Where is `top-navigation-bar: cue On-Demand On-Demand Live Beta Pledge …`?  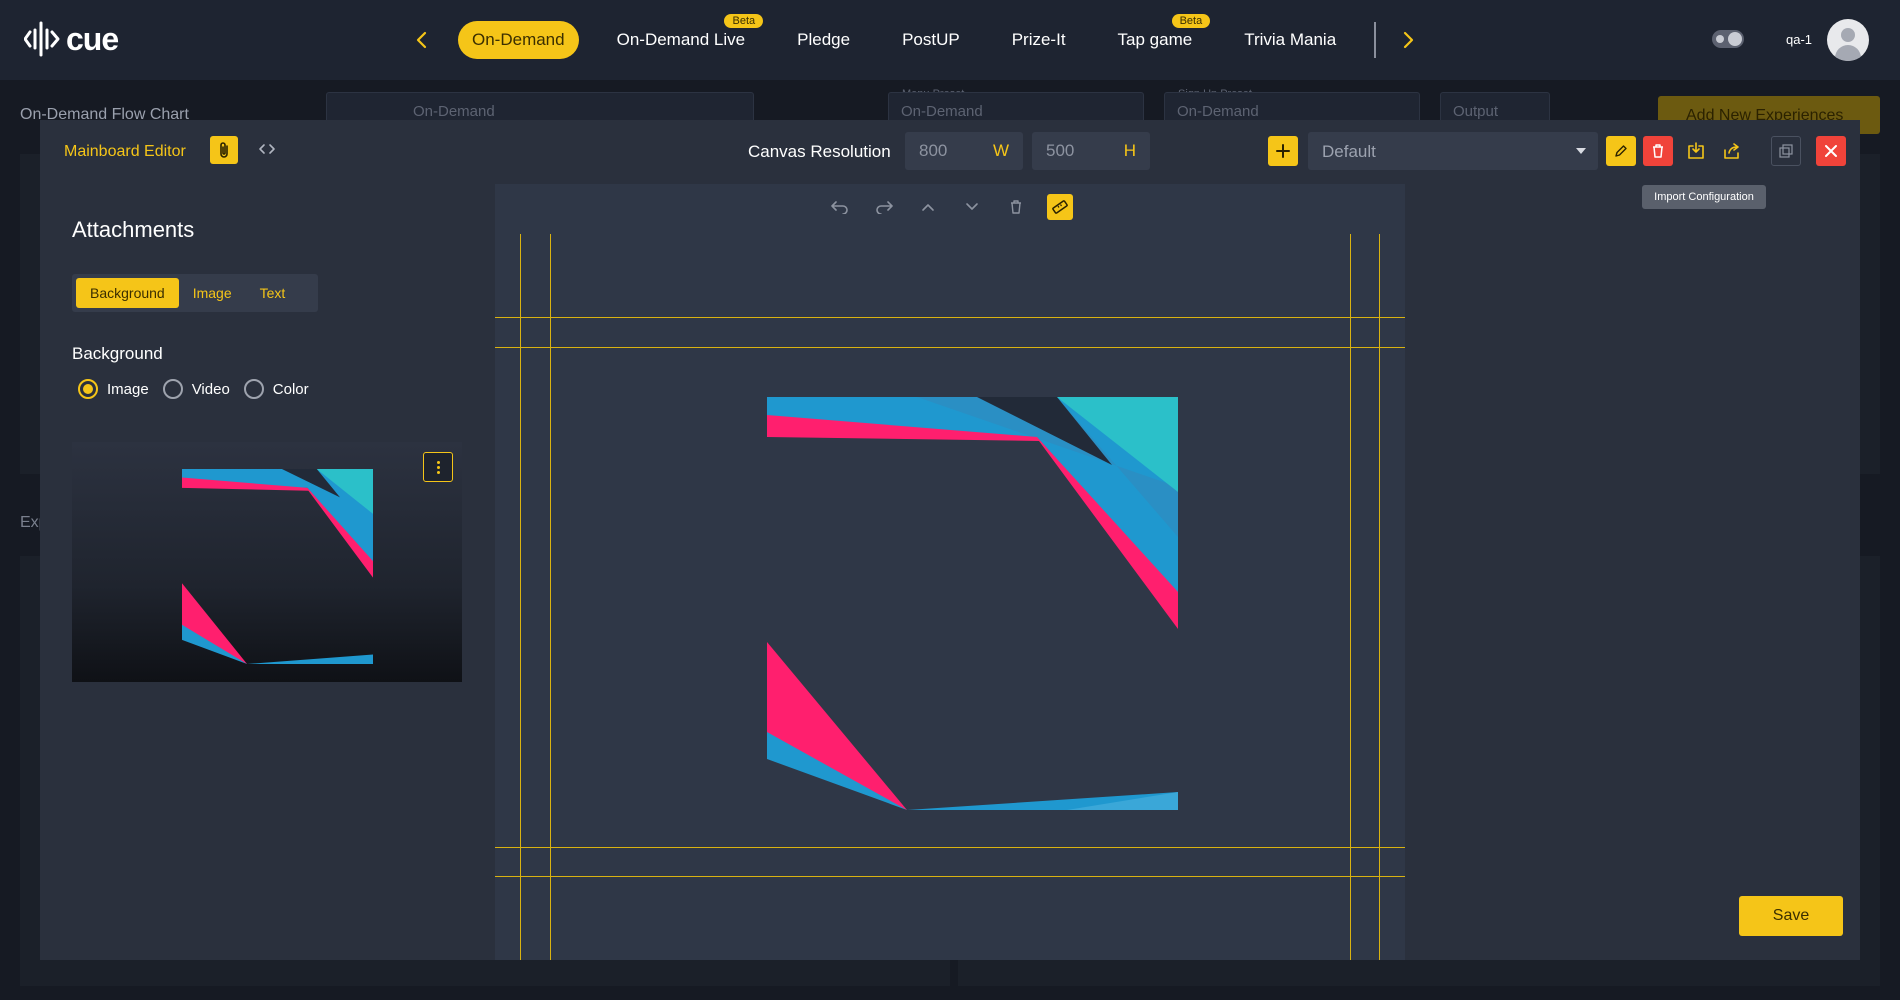 top-navigation-bar: cue On-Demand On-Demand Live Beta Pledge … is located at coordinates (950, 40).